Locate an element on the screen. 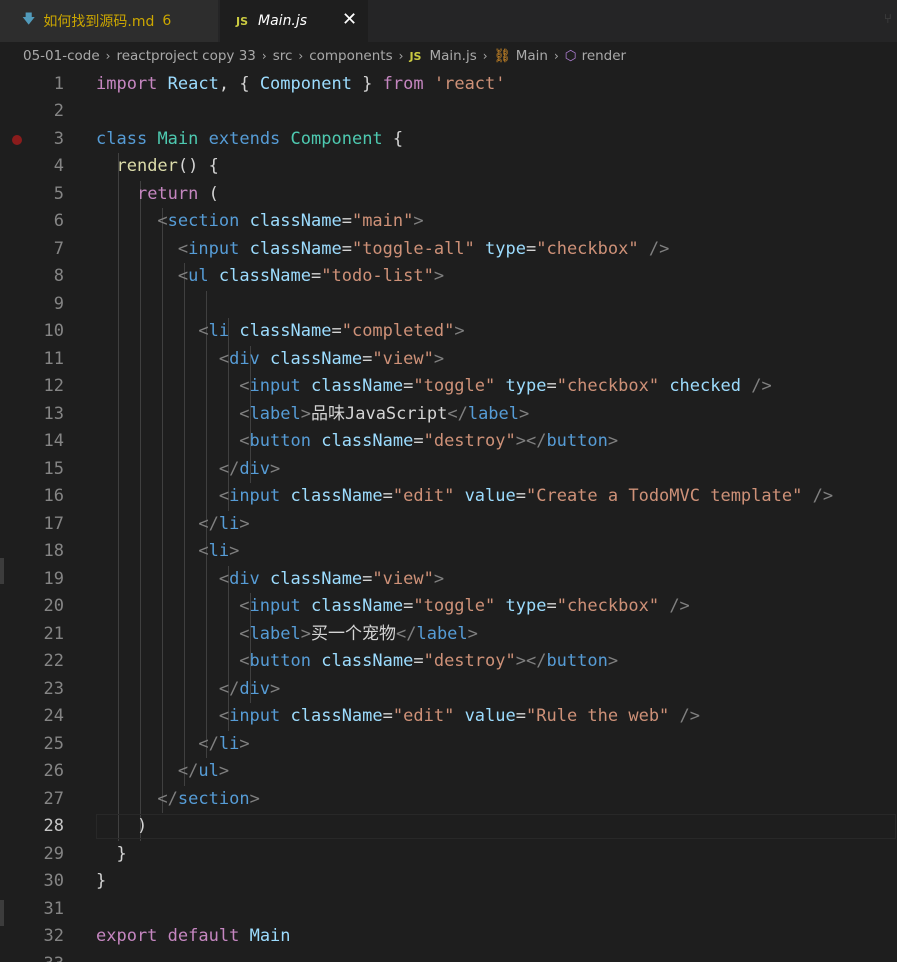 The height and width of the screenshot is (962, 897). class-symbol-icon: ⛓ is located at coordinates (502, 56).